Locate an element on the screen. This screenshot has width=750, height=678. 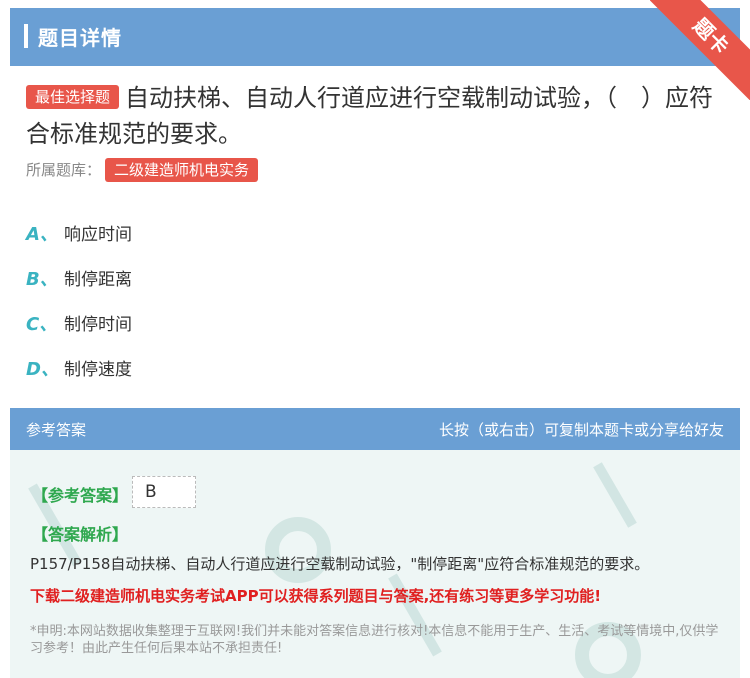
option-b: B、 制停距离 is located at coordinates (79, 277).